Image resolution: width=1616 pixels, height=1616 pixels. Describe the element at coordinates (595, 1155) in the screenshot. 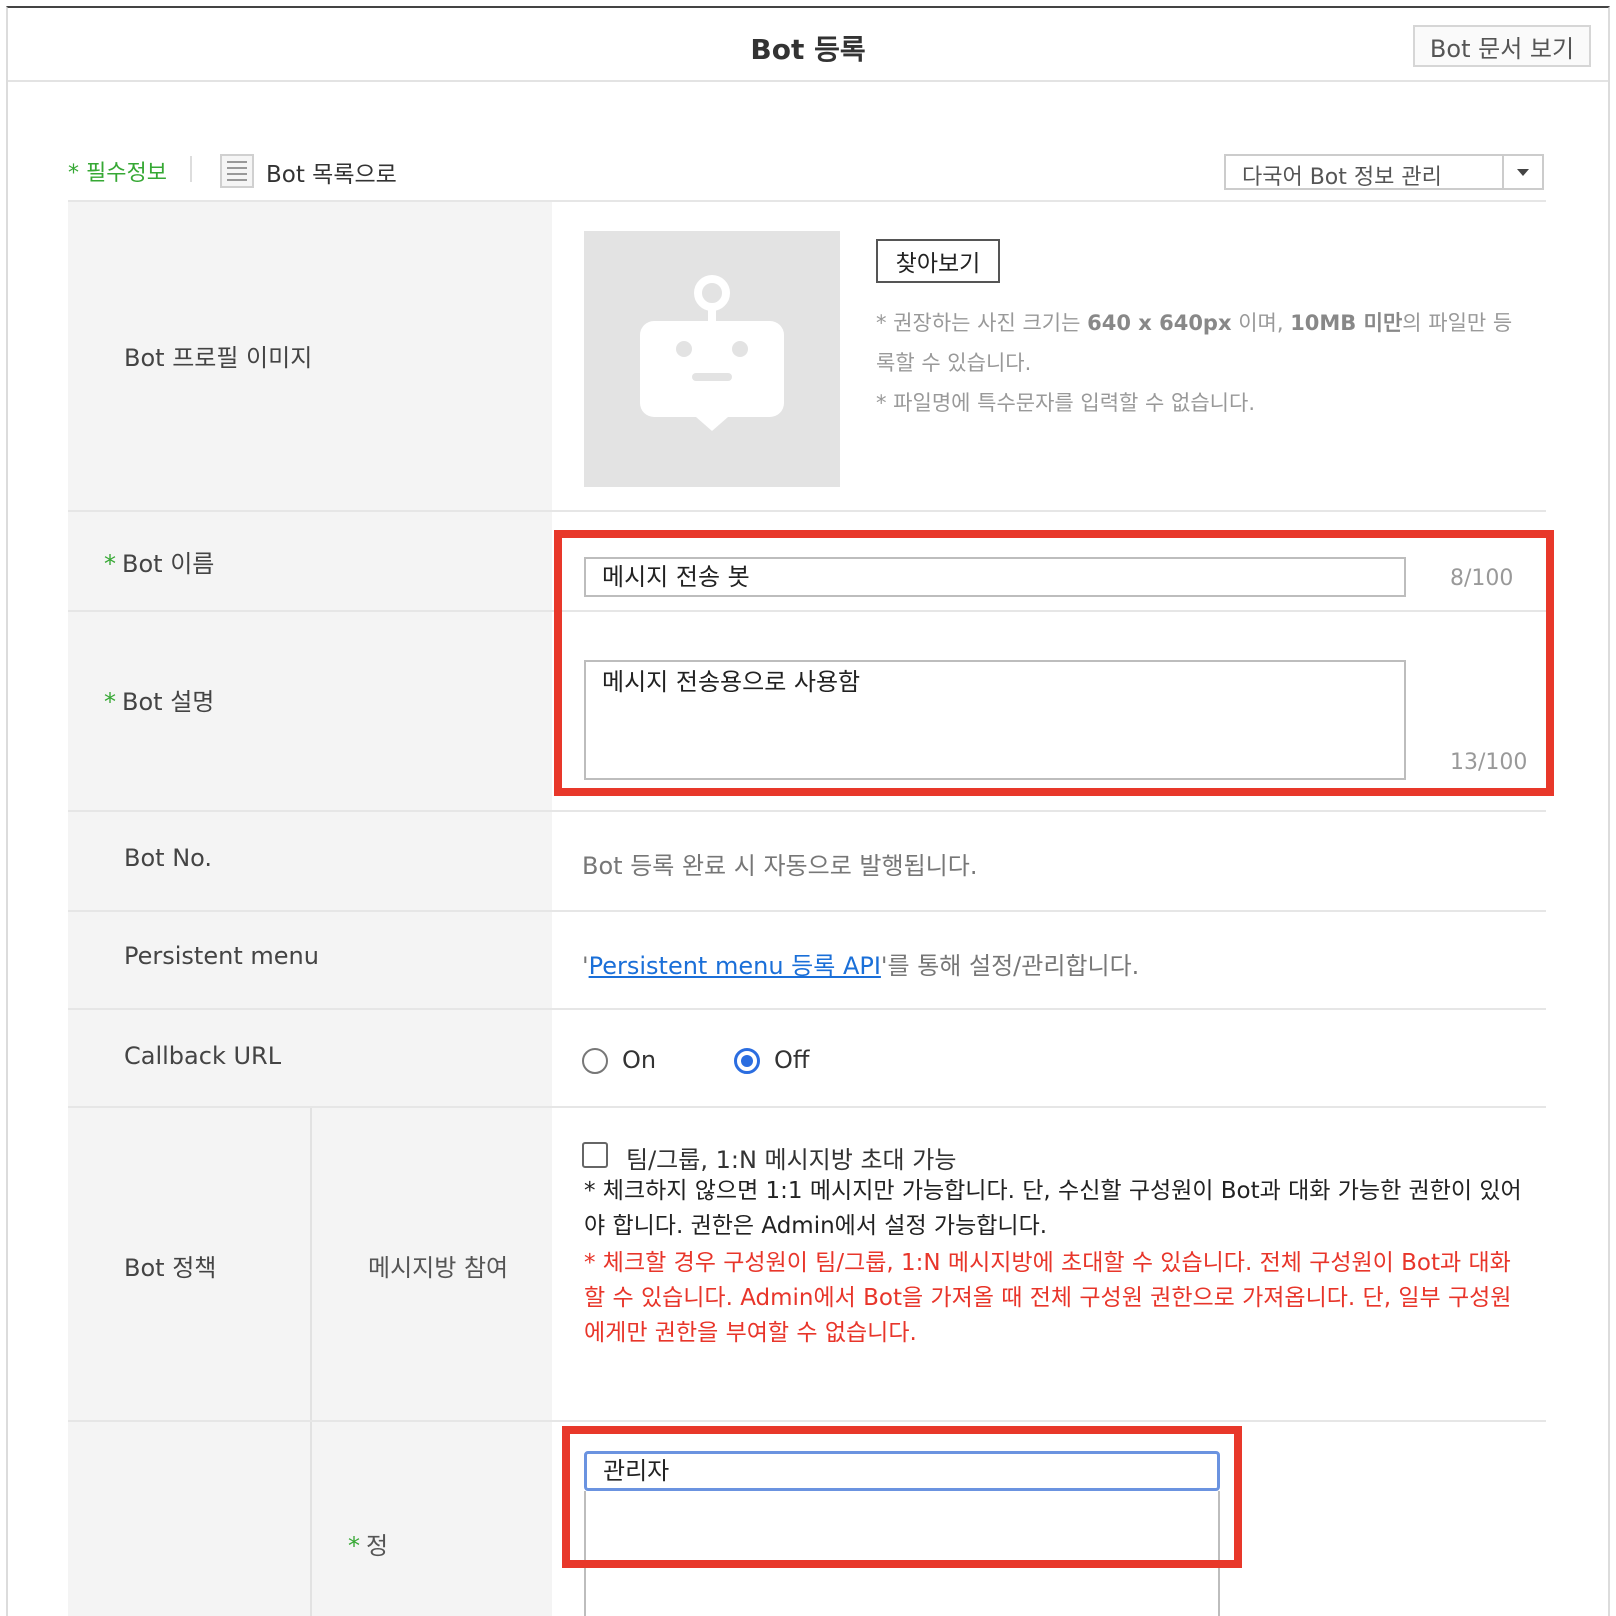

I see `group-invite-checkbox` at that location.